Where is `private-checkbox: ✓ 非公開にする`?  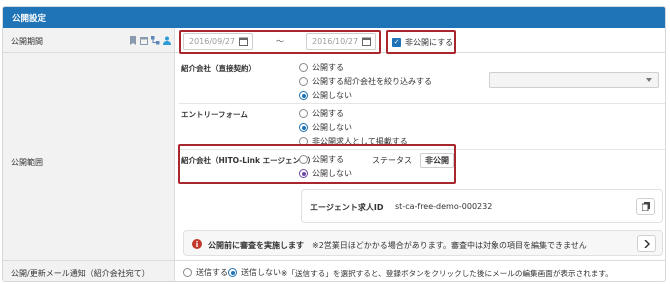
private-checkbox: ✓ 非公開にする is located at coordinates (422, 42).